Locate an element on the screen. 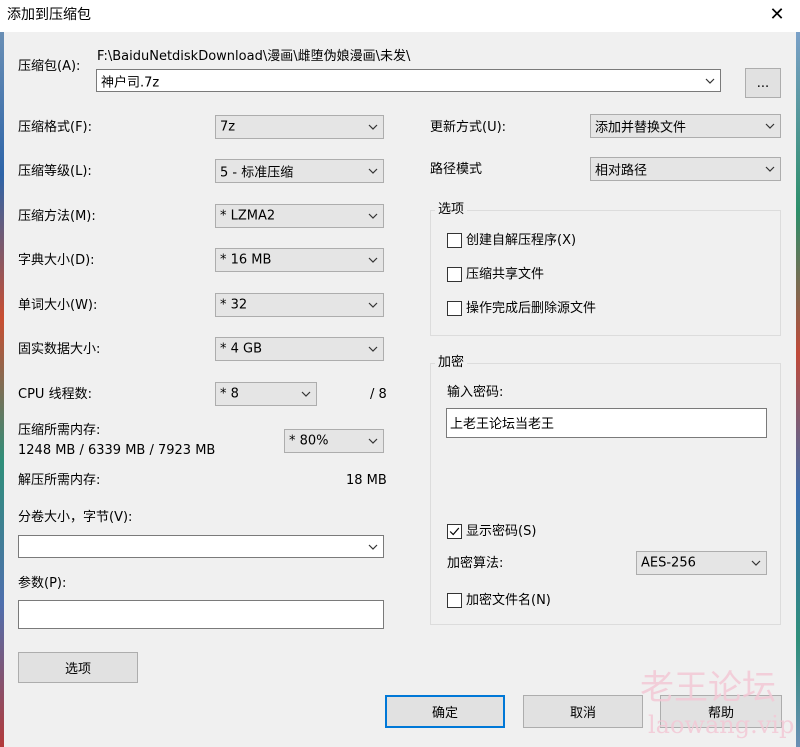 Image resolution: width=800 pixels, height=747 pixels. mem-compress-select: * 80% is located at coordinates (334, 441).